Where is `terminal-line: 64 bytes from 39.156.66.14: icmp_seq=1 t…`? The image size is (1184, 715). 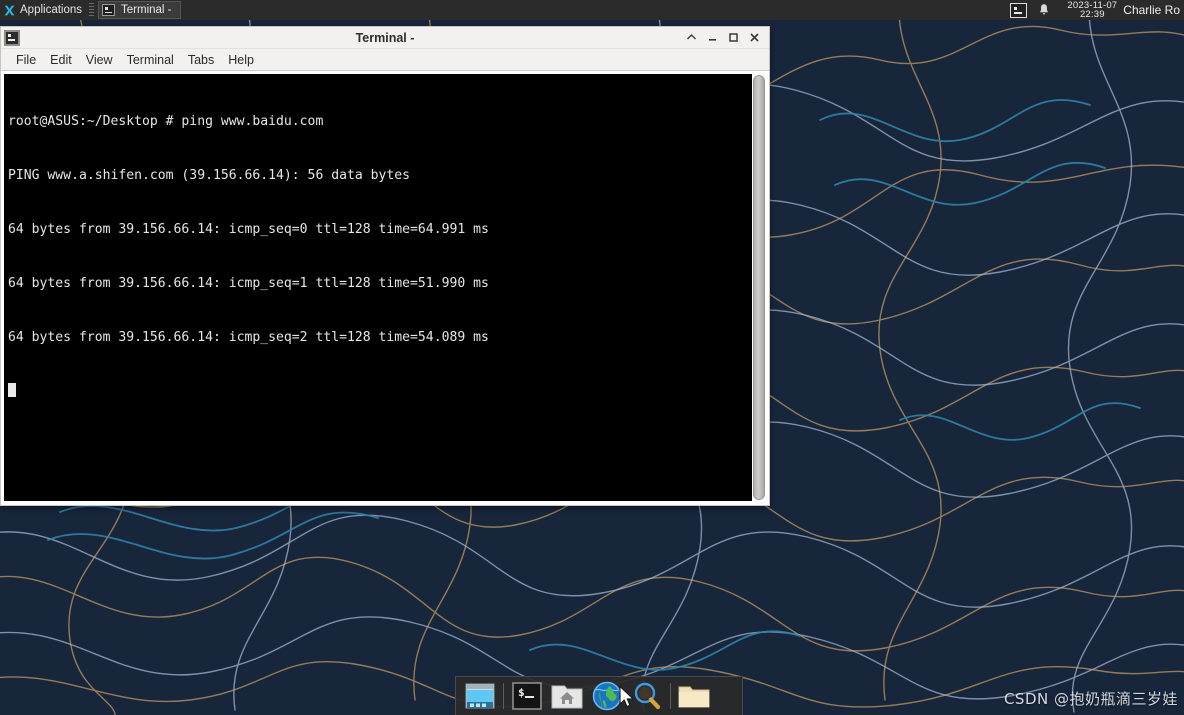 terminal-line: 64 bytes from 39.156.66.14: icmp_seq=1 t… is located at coordinates (248, 283).